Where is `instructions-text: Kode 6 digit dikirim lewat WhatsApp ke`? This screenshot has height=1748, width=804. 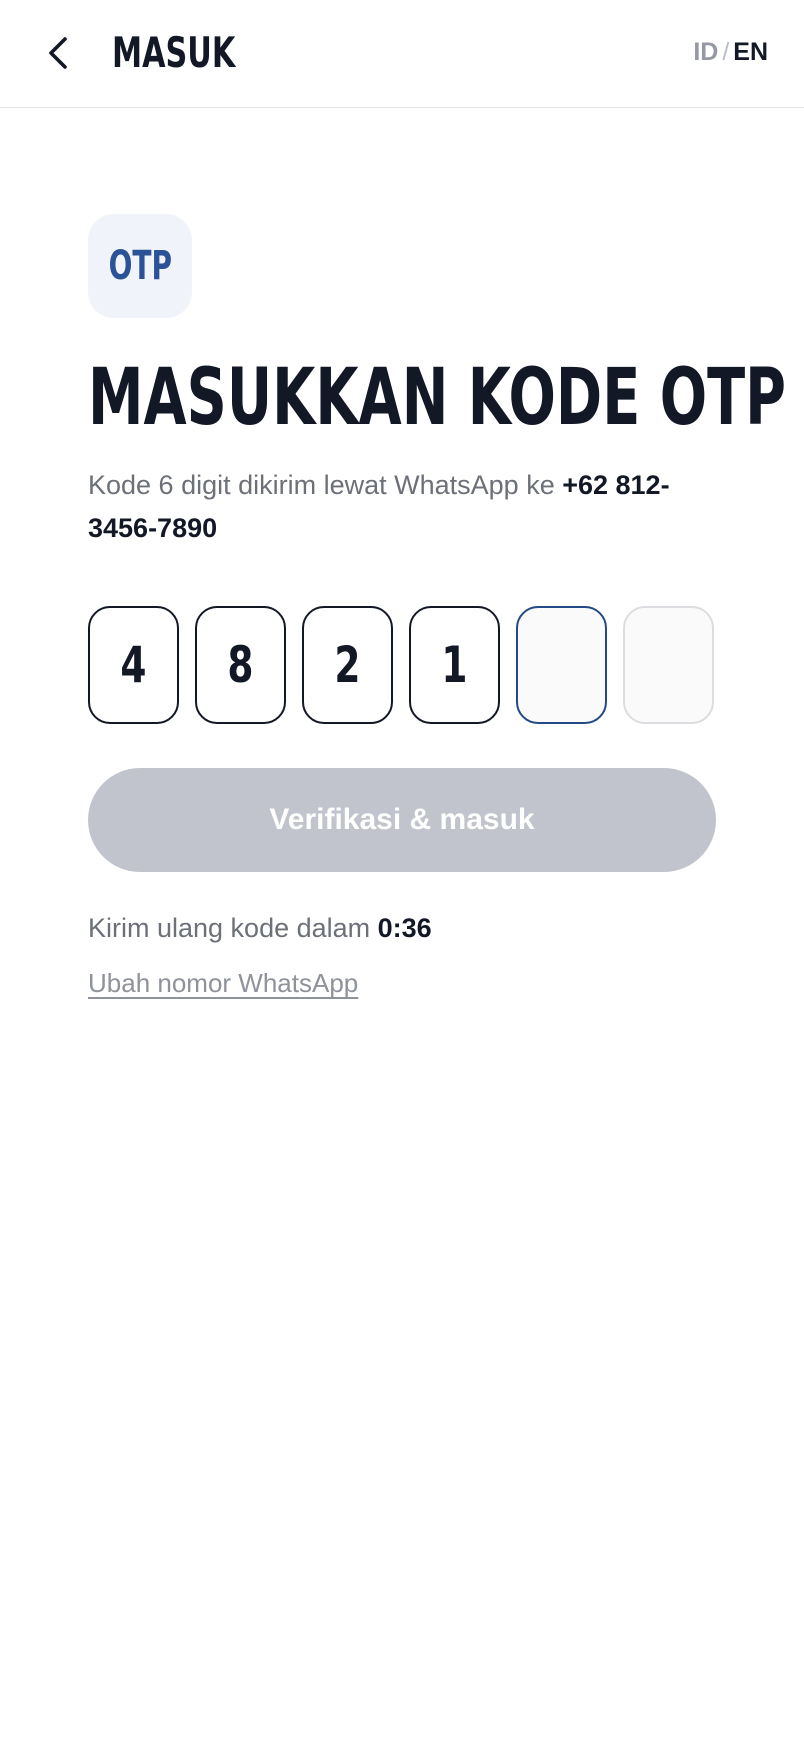 instructions-text: Kode 6 digit dikirim lewat WhatsApp ke is located at coordinates (325, 485).